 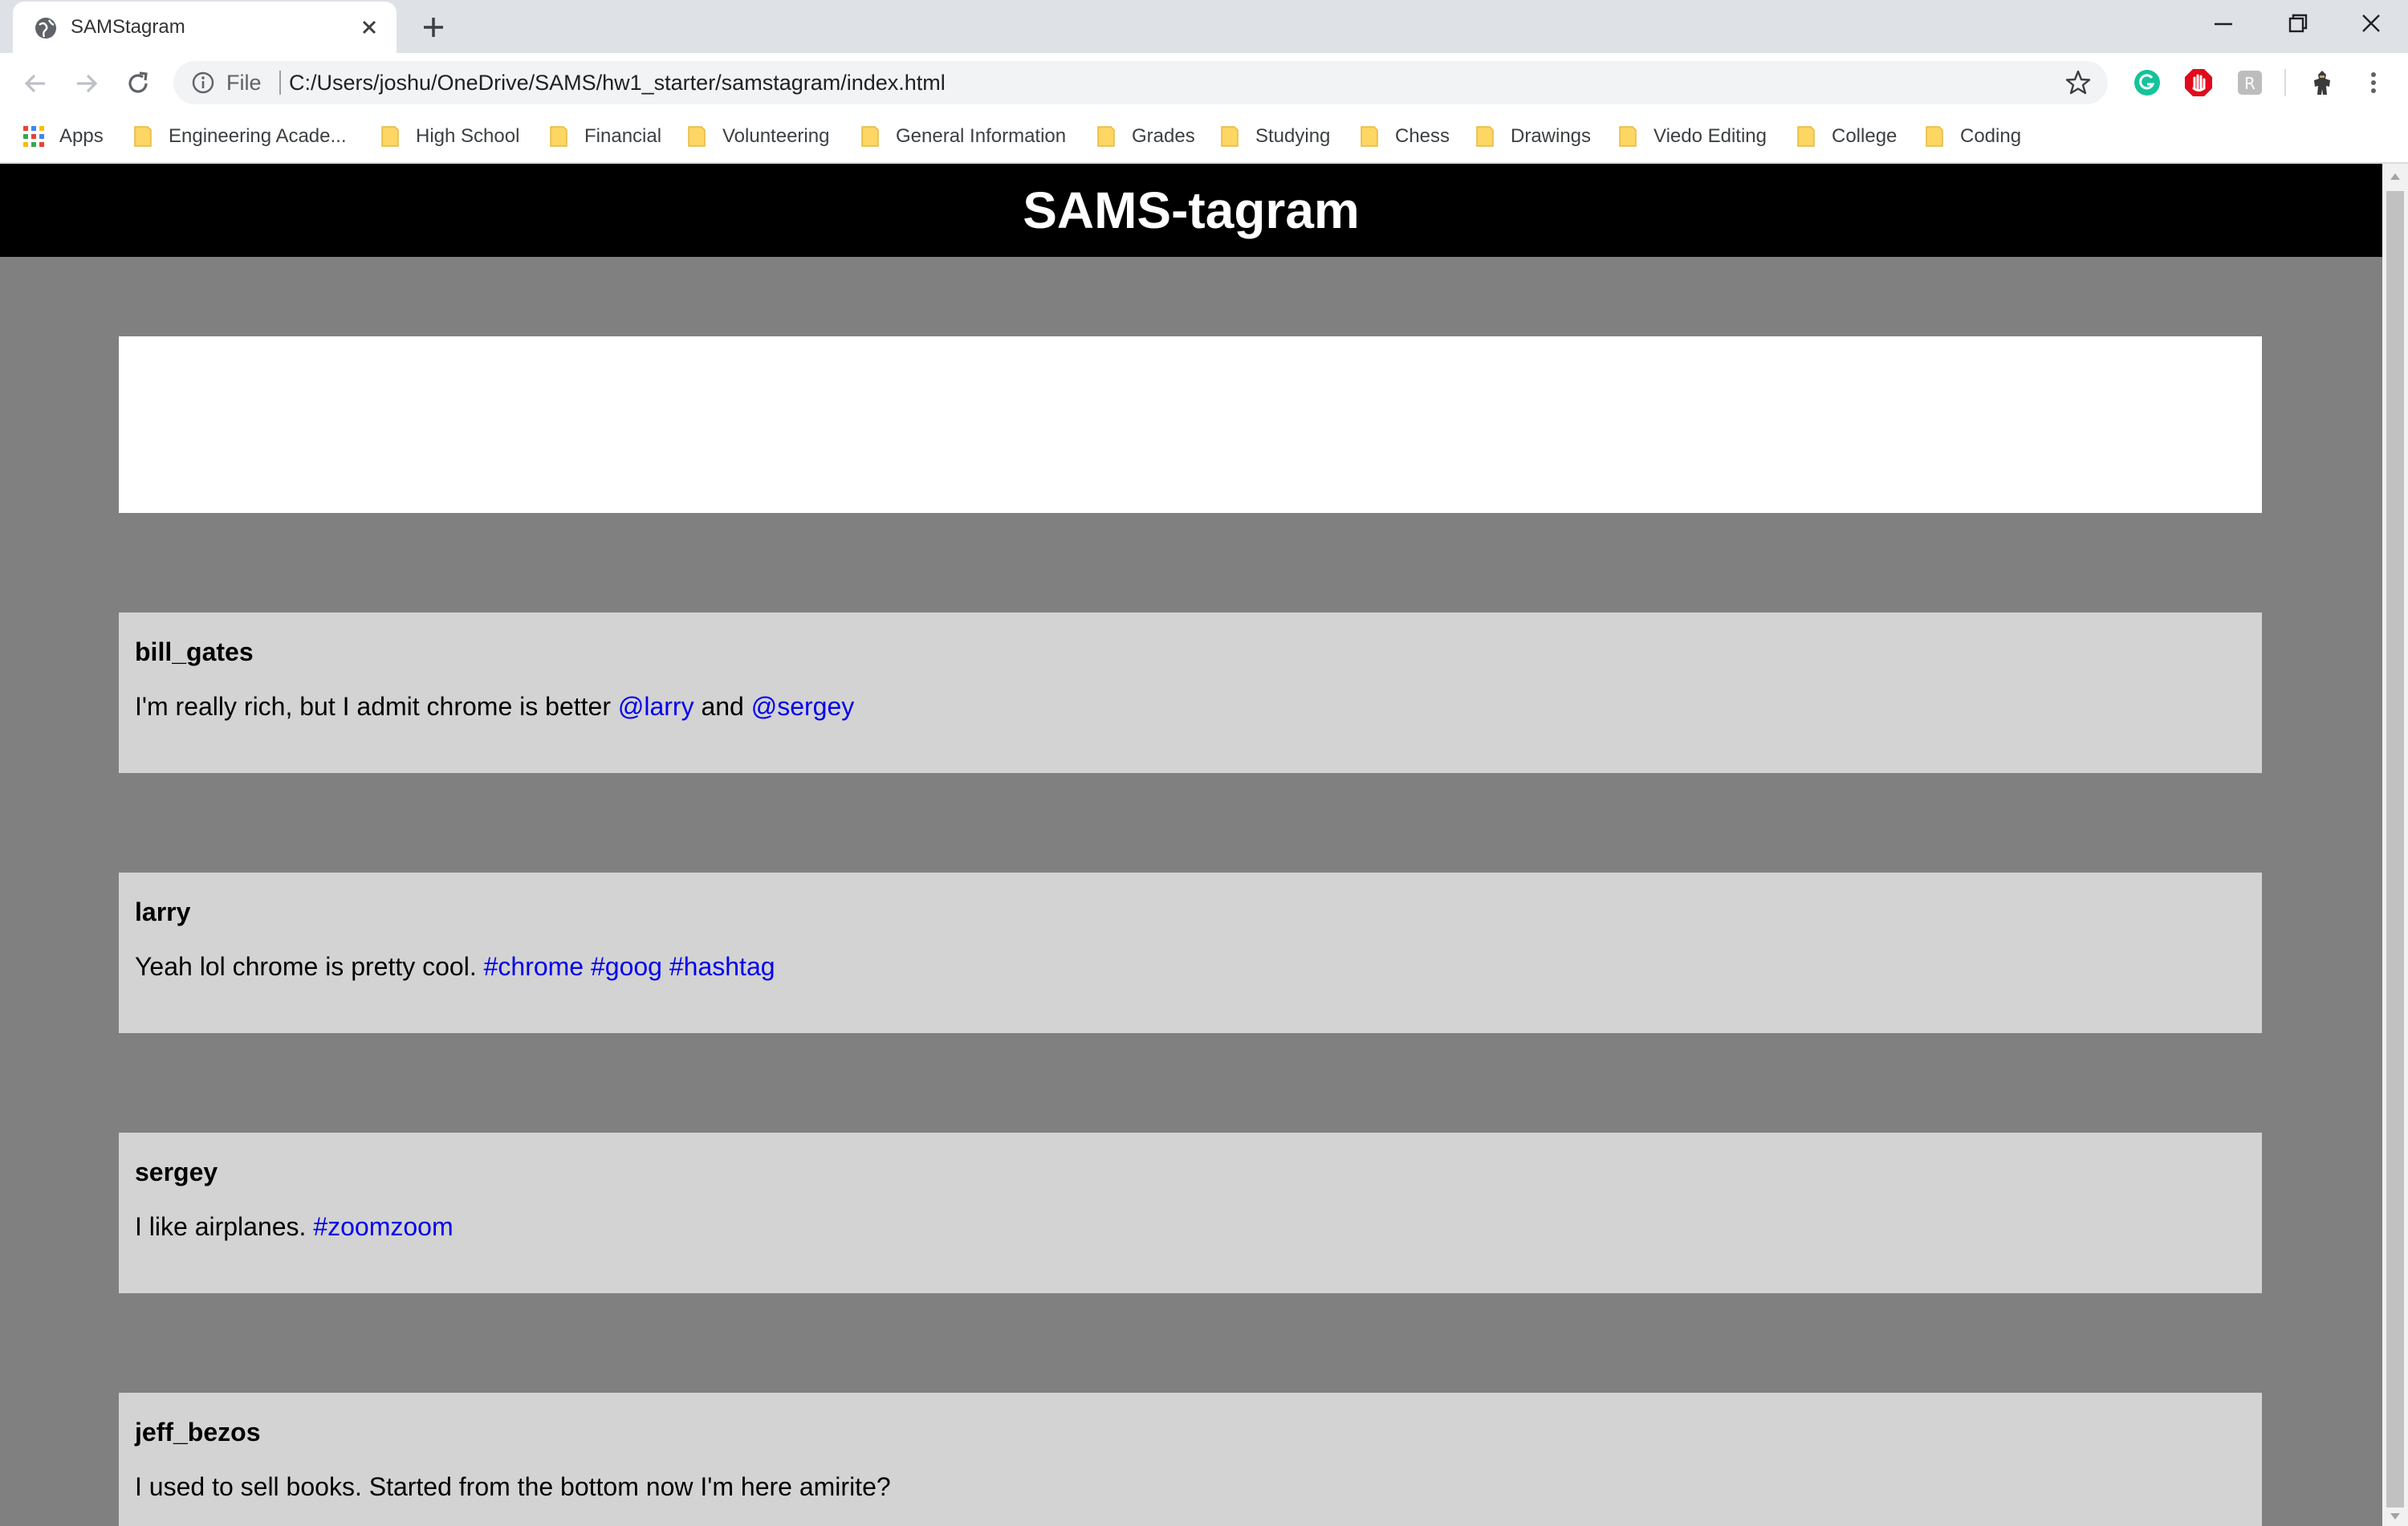 I want to click on compose-box, so click(x=1190, y=424).